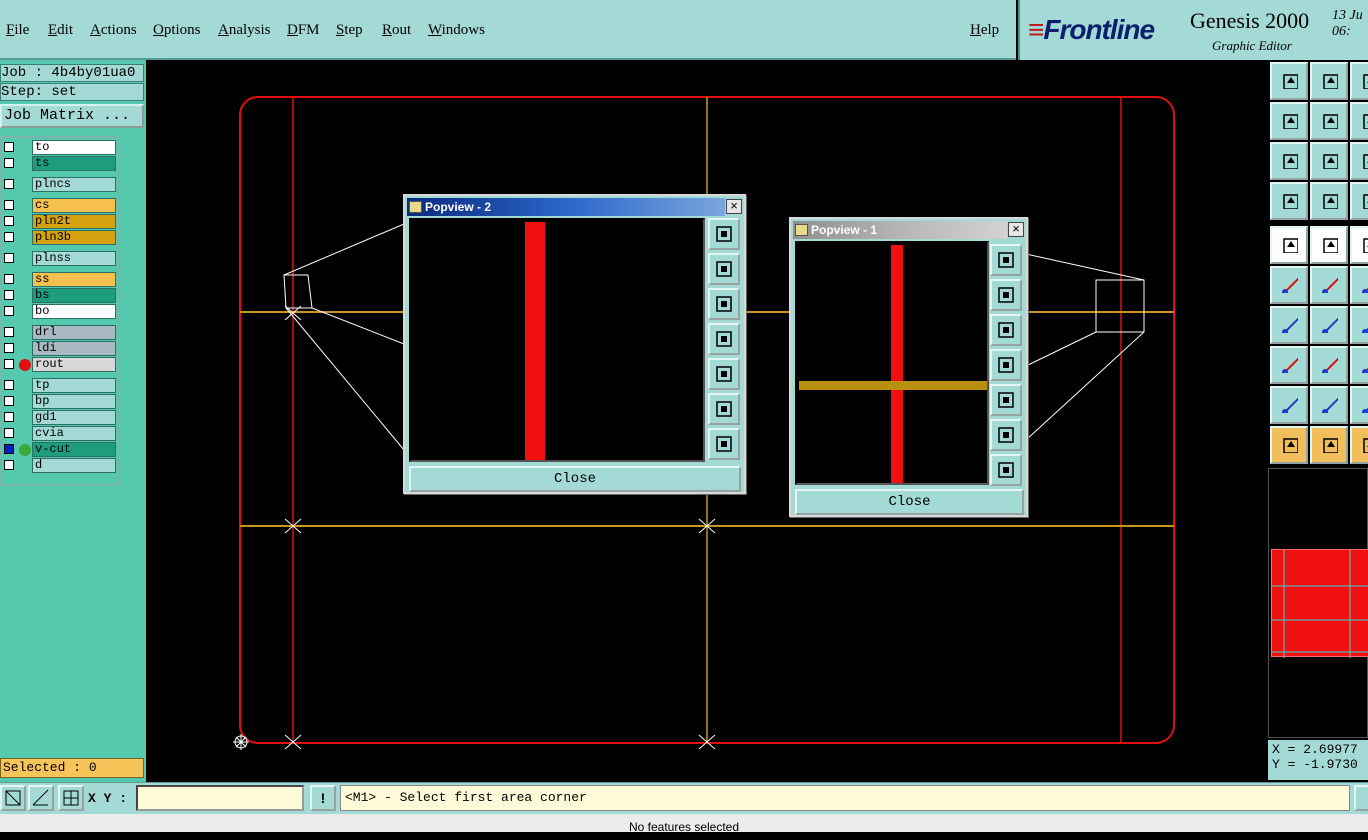 The image size is (1368, 840). What do you see at coordinates (74, 433) in the screenshot?
I see `layer-name: cvia` at bounding box center [74, 433].